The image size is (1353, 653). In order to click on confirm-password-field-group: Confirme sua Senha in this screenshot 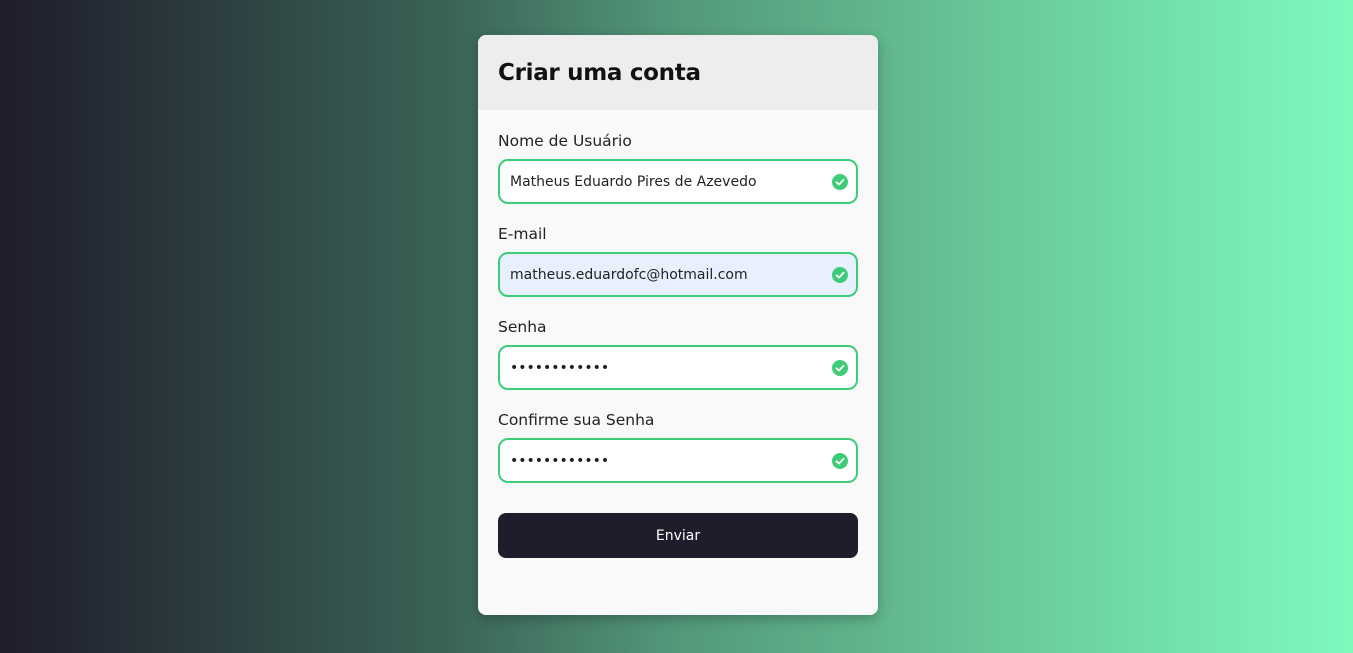, I will do `click(678, 447)`.